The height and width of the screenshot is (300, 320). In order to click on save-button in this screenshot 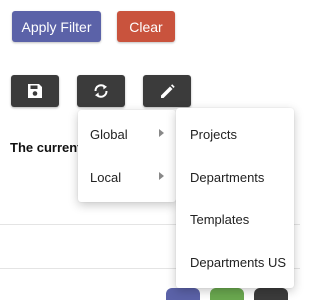, I will do `click(35, 91)`.